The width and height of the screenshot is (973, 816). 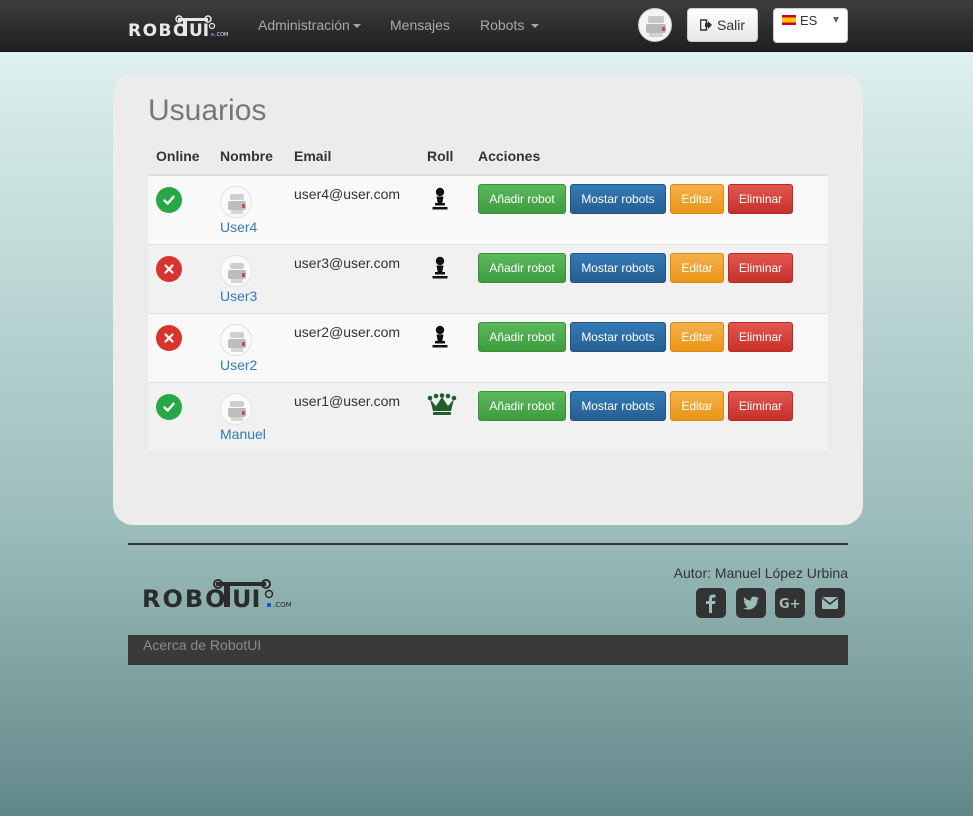 I want to click on footer-brand-logo: ROBO UI .COM, so click(x=218, y=595).